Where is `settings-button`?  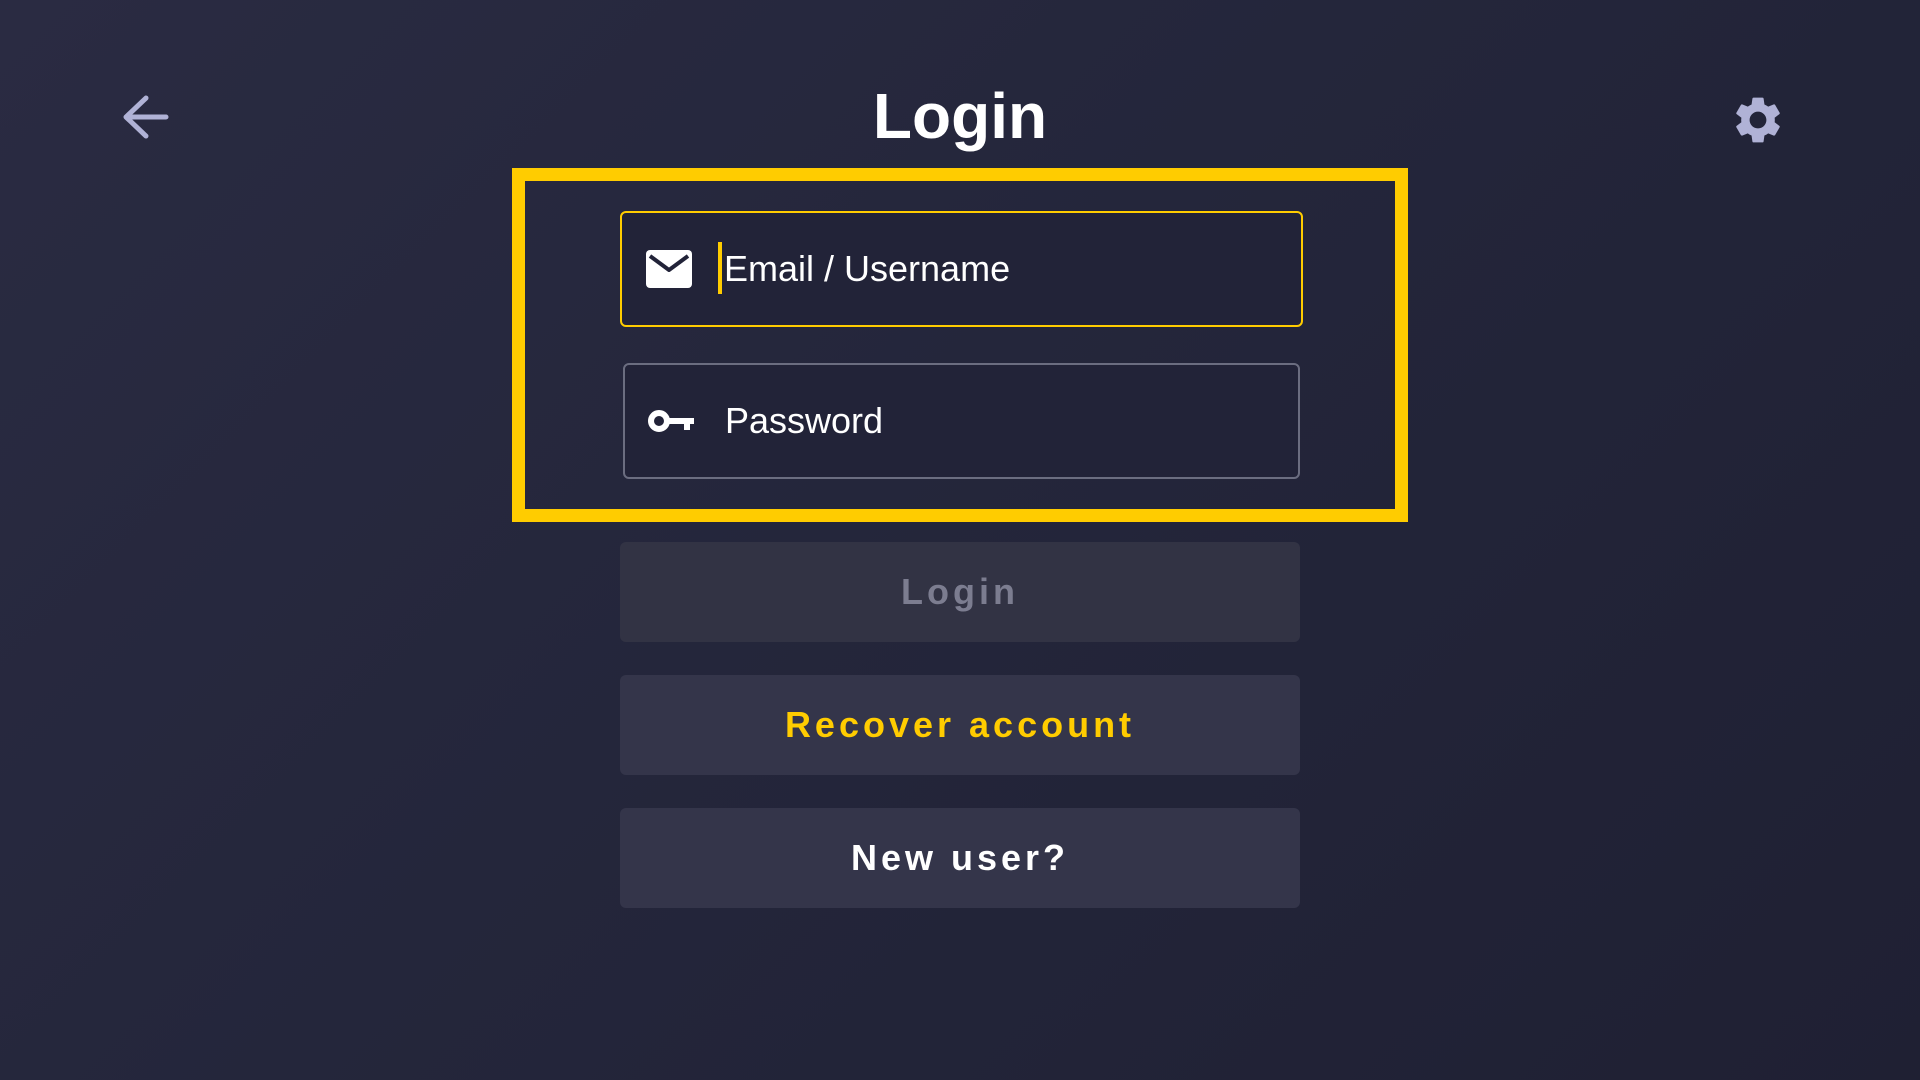 settings-button is located at coordinates (1758, 122).